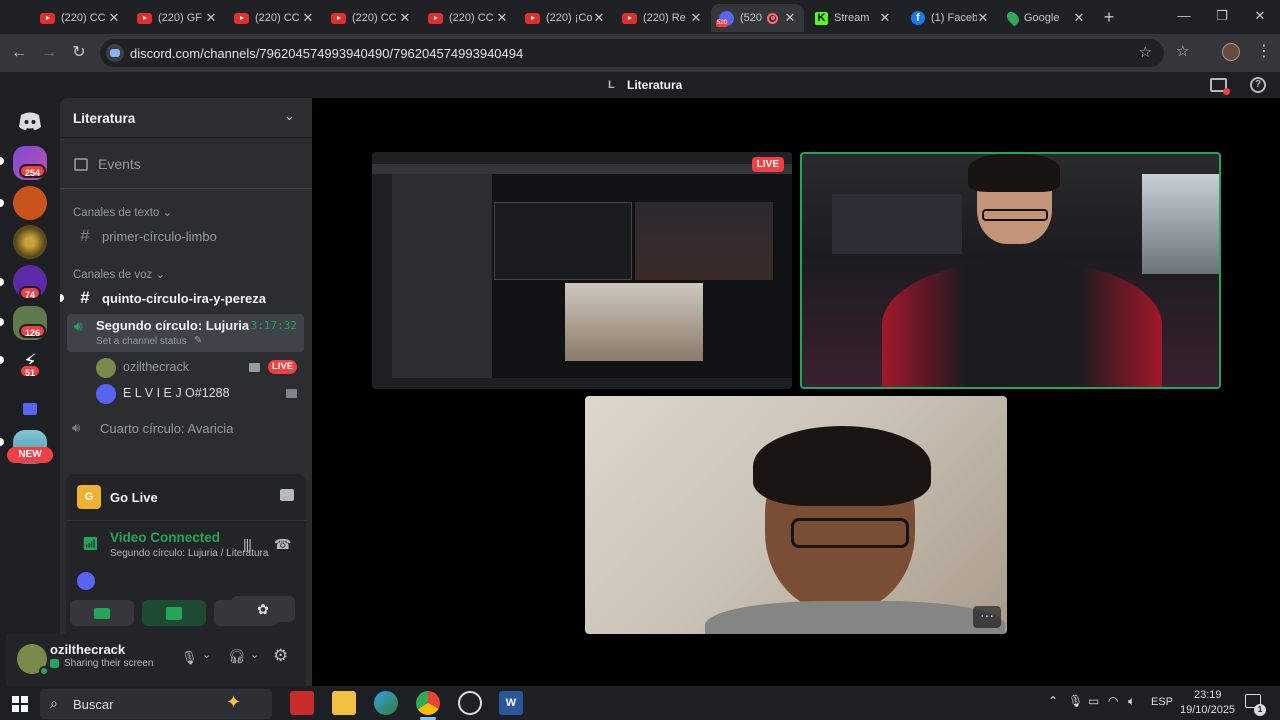 The image size is (1280, 720). I want to click on restore-icon: ❐, so click(1222, 16).